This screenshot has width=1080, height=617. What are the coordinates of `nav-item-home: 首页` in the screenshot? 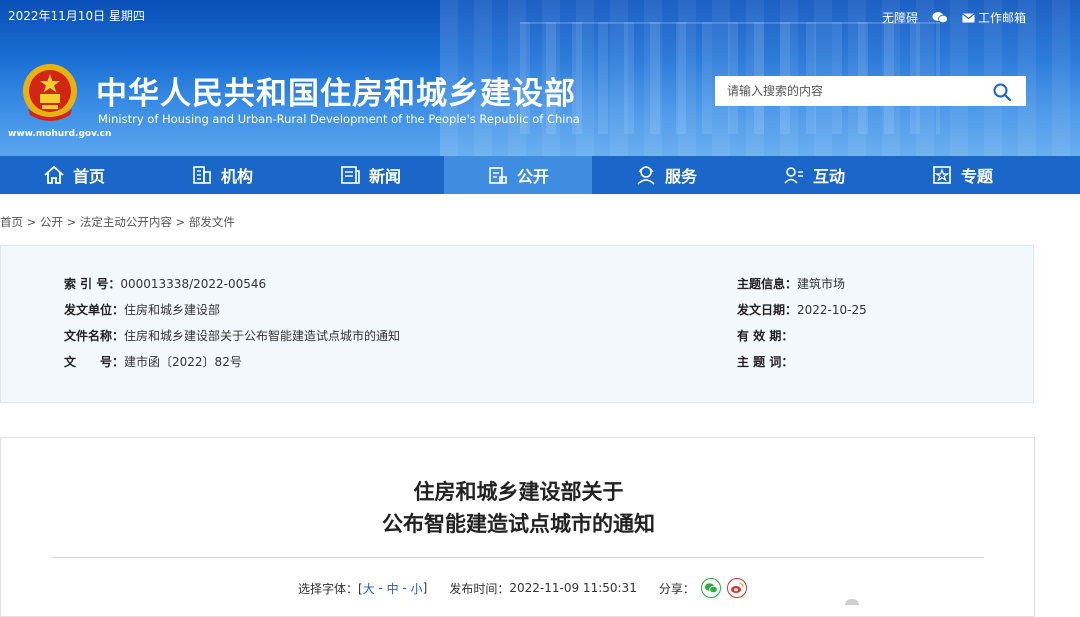 It's located at (74, 175).